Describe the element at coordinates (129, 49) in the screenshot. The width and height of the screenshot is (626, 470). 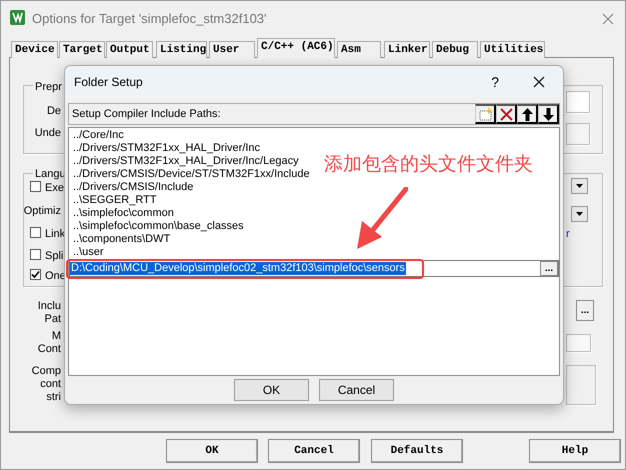
I see `tab: Output` at that location.